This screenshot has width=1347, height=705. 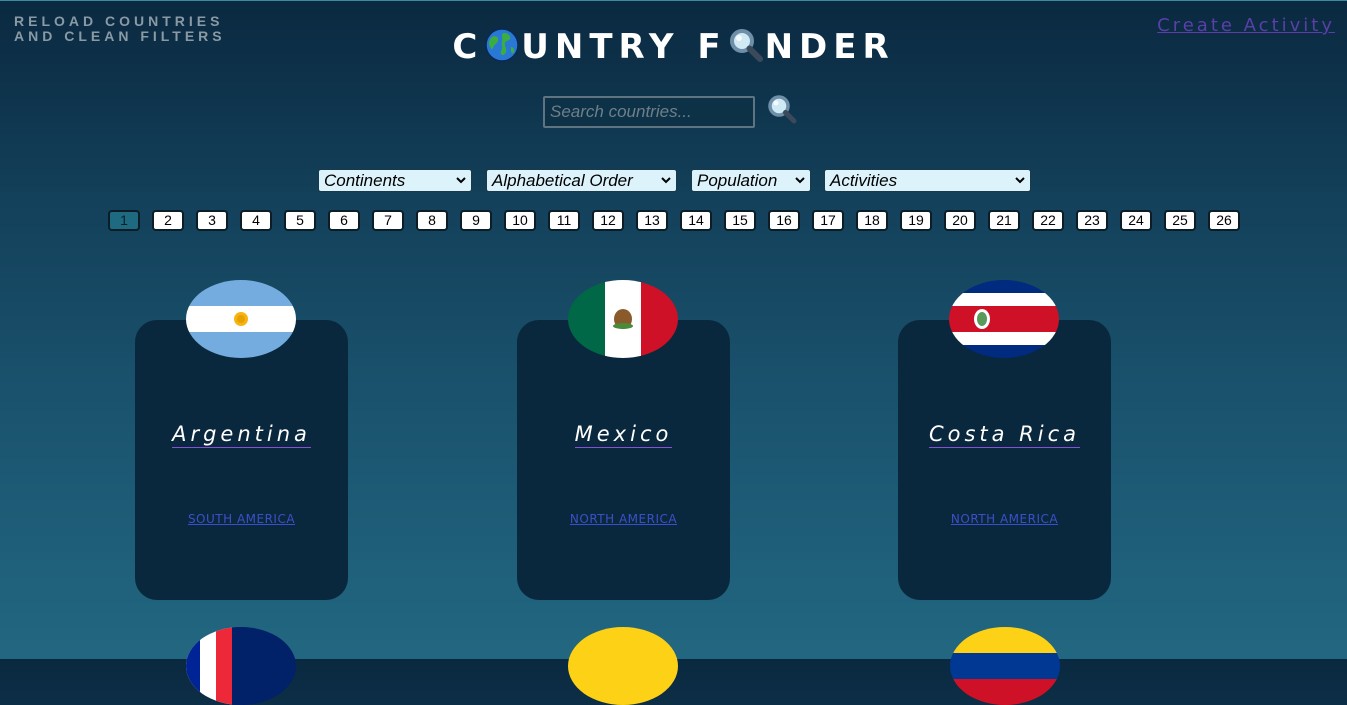 What do you see at coordinates (520, 220) in the screenshot?
I see `page-button-10: 10` at bounding box center [520, 220].